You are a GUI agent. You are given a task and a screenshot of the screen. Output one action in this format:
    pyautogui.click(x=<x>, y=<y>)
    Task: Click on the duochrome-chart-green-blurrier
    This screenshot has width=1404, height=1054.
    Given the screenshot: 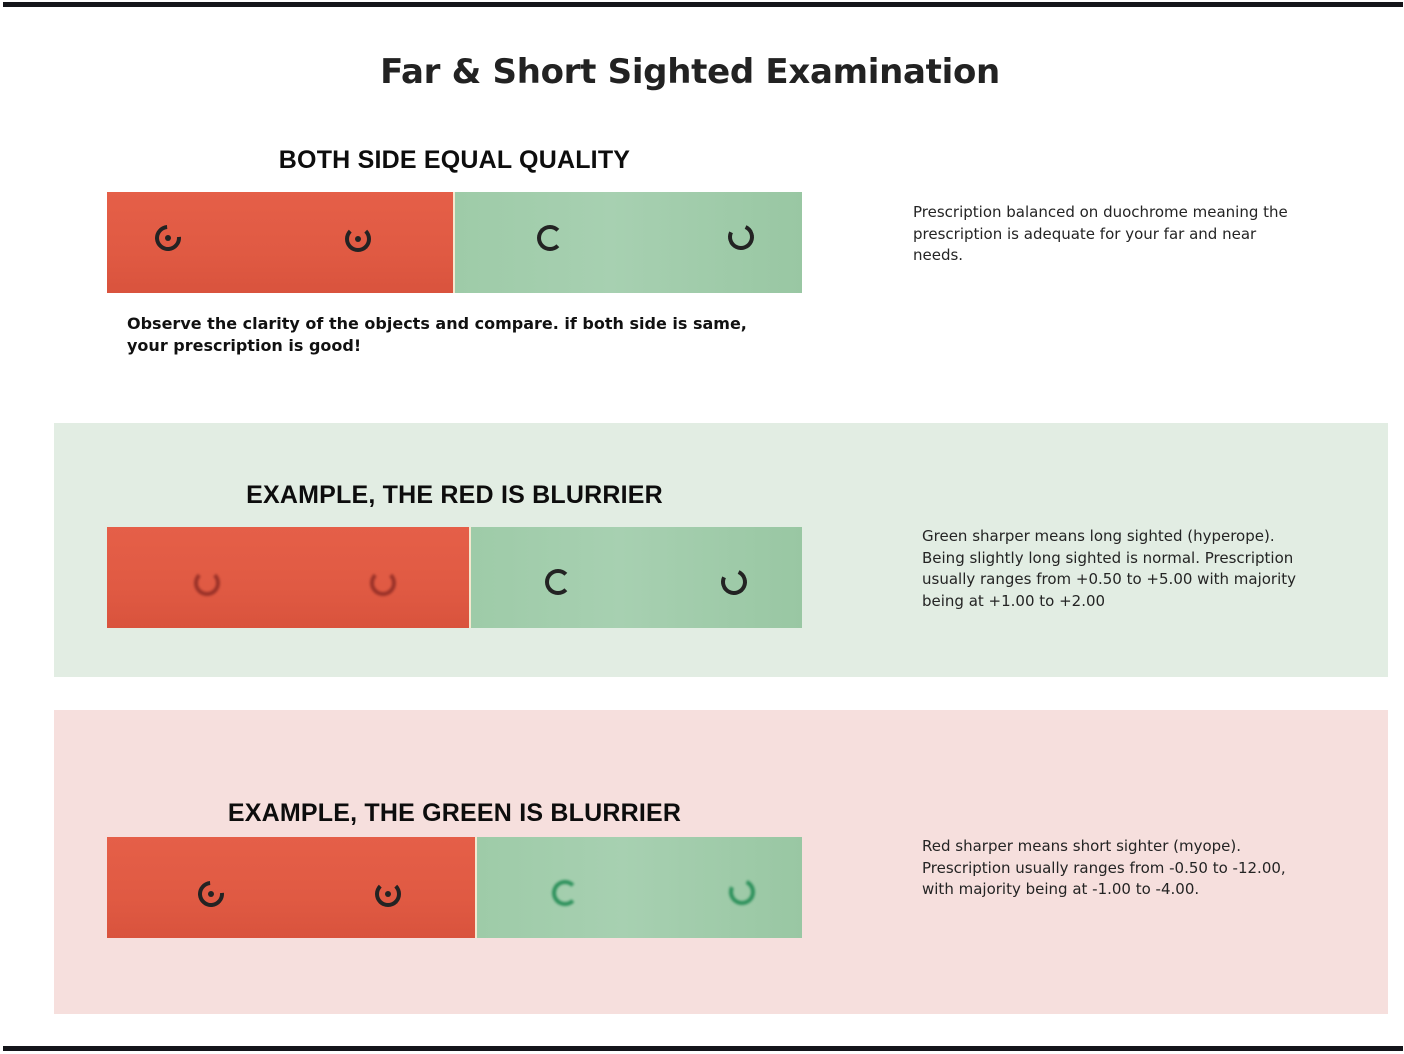 What is the action you would take?
    pyautogui.click(x=454, y=887)
    